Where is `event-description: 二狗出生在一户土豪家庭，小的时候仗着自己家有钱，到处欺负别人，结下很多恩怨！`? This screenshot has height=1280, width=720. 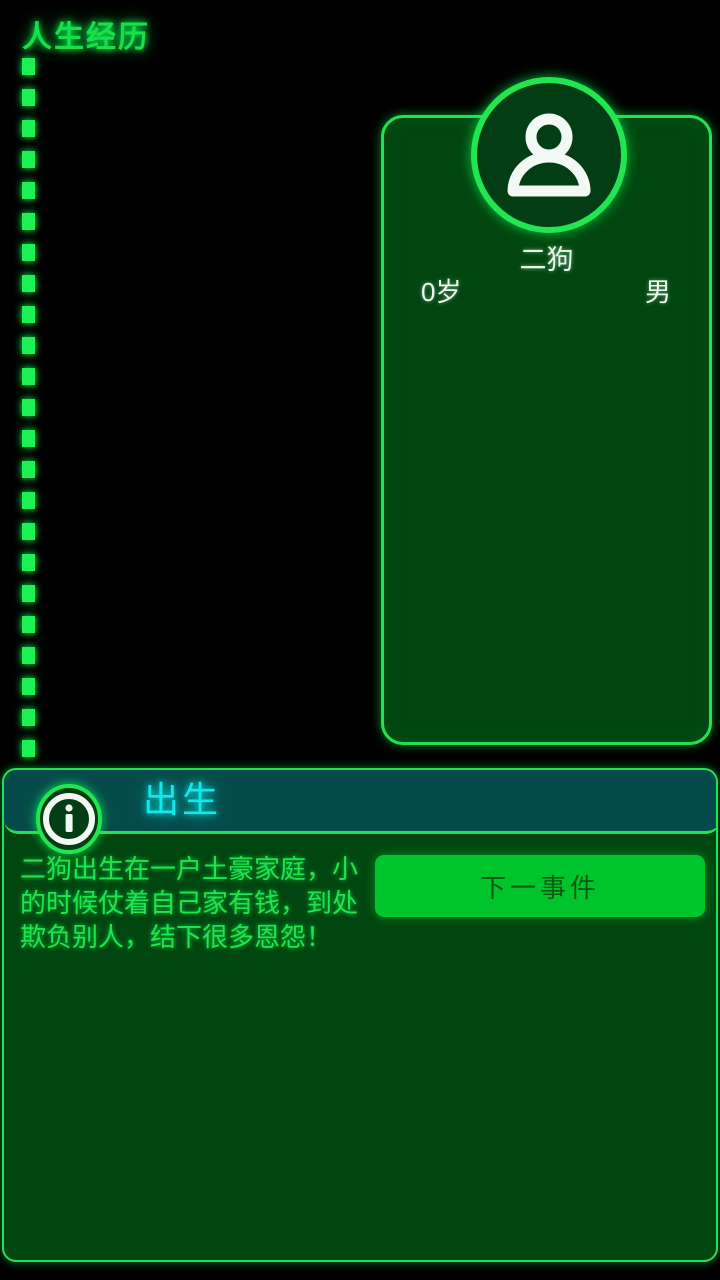
event-description: 二狗出生在一户土豪家庭，小的时候仗着自己家有钱，到处欺负别人，结下很多恩怨！ is located at coordinates (189, 903).